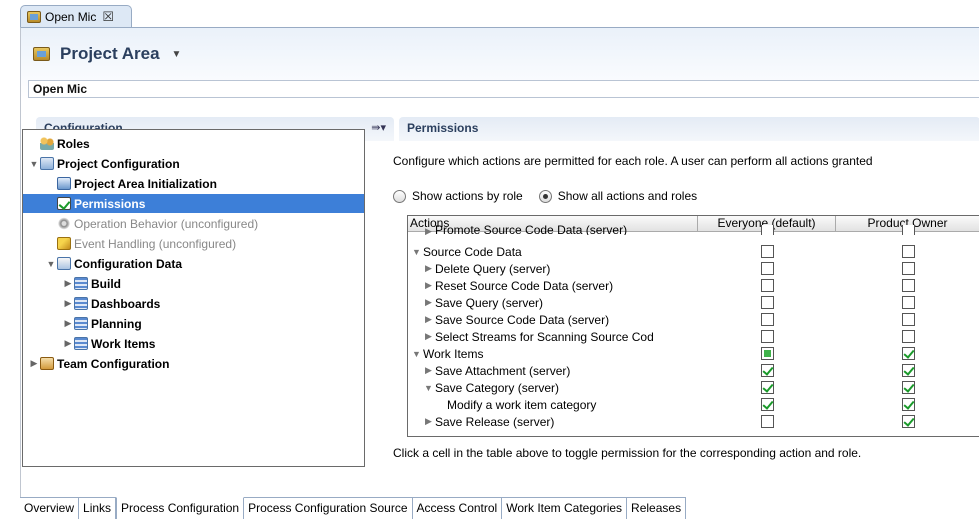  I want to click on action-cell: ▶ Save Source Code Data (server), so click(553, 320).